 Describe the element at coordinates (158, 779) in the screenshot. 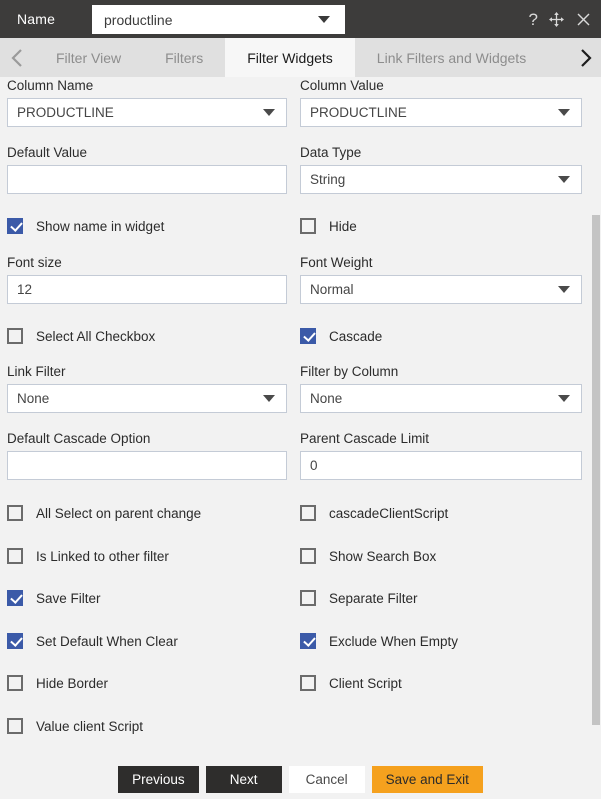

I see `previous-button: Previous` at that location.